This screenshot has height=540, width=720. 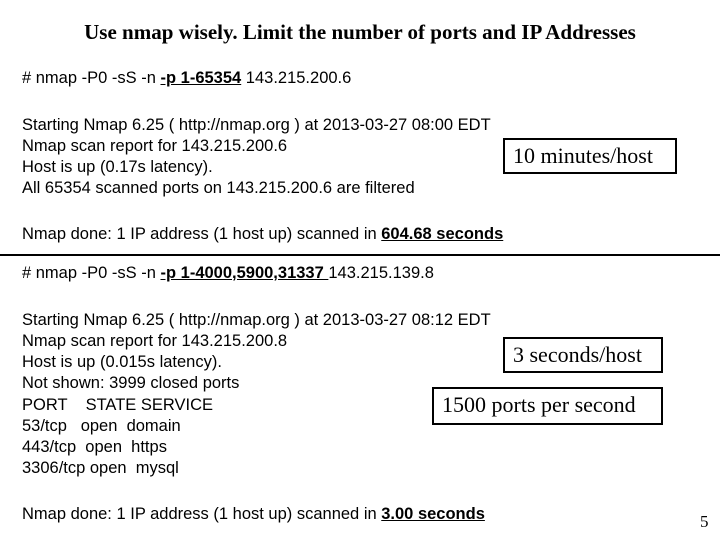 I want to click on scan2-port-row: 443/tcp open https, so click(x=94, y=447).